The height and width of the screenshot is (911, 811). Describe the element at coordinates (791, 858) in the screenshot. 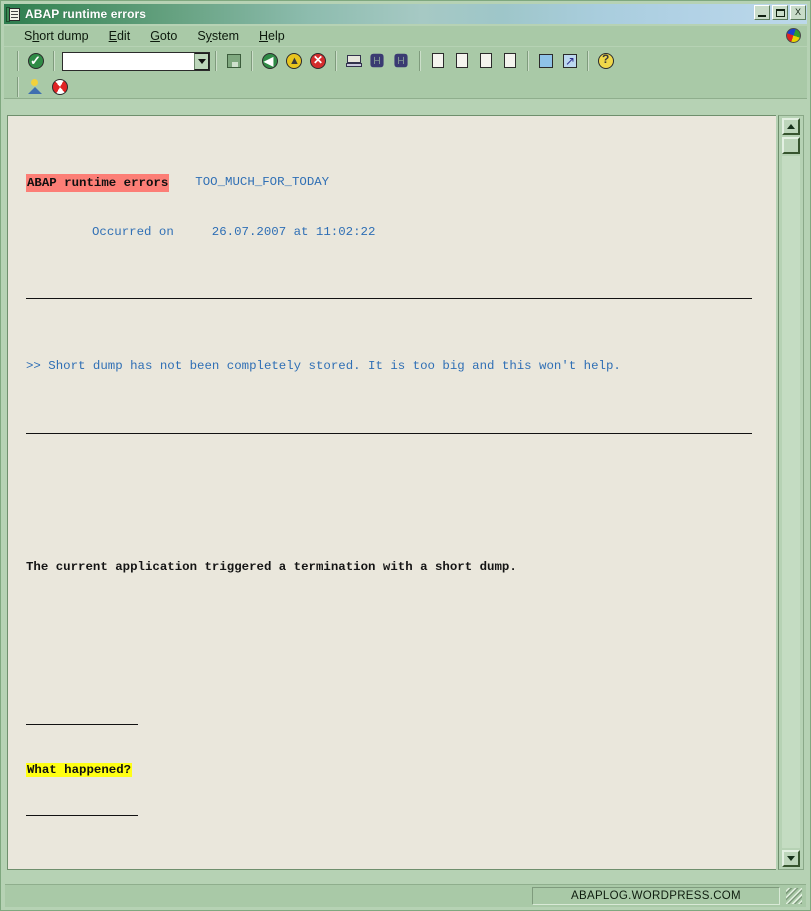

I see `scroll-down-icon` at that location.